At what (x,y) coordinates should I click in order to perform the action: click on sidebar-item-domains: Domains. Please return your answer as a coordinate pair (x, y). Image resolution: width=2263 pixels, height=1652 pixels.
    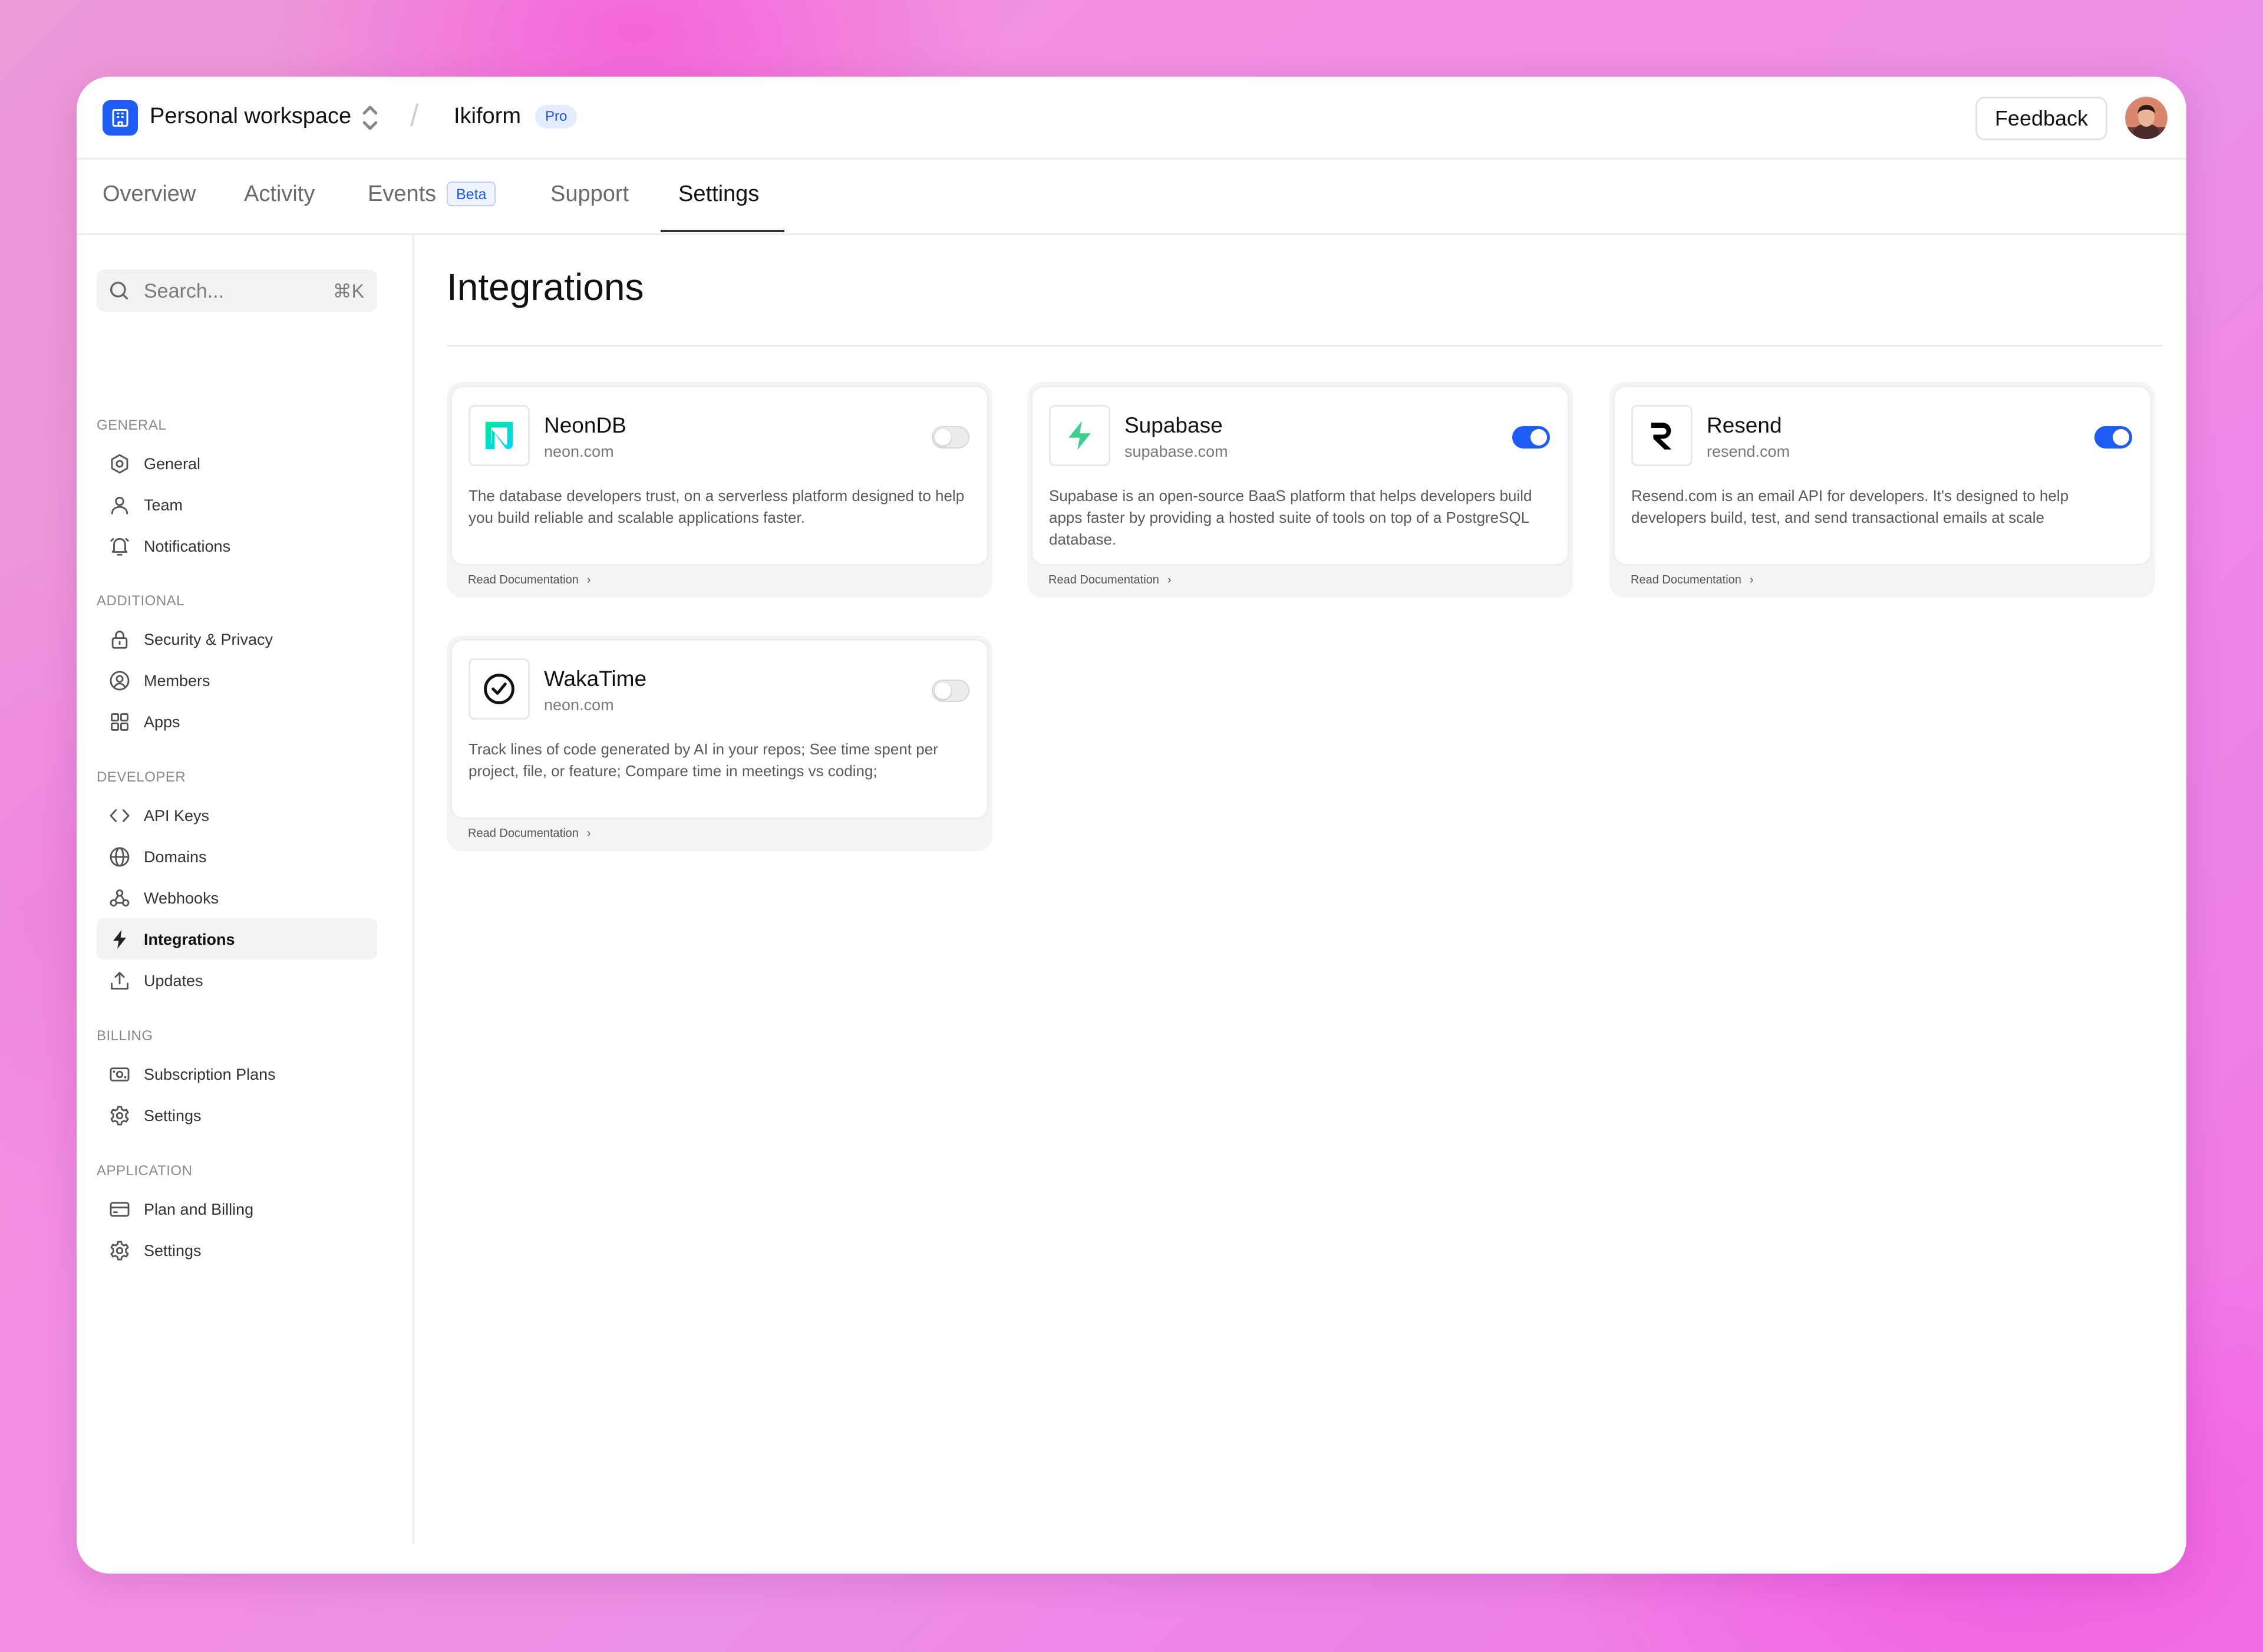
    Looking at the image, I should click on (237, 856).